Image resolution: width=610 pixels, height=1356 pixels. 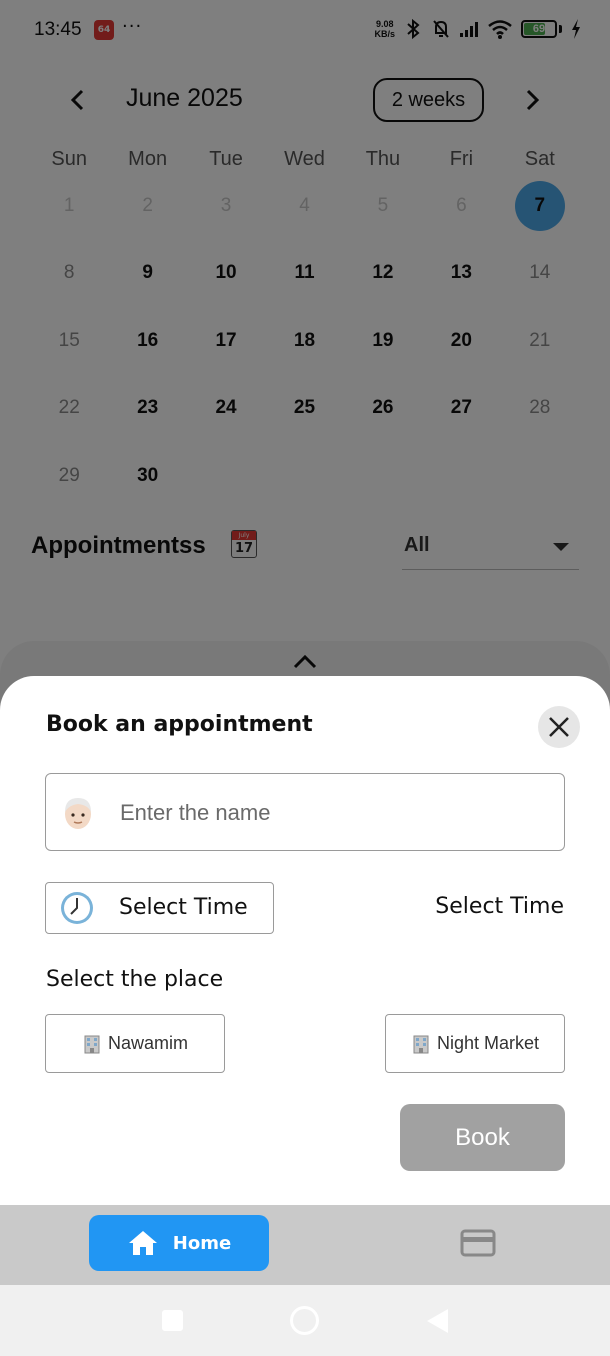 I want to click on place-button-nawamim: Nawamim, so click(x=135, y=1043).